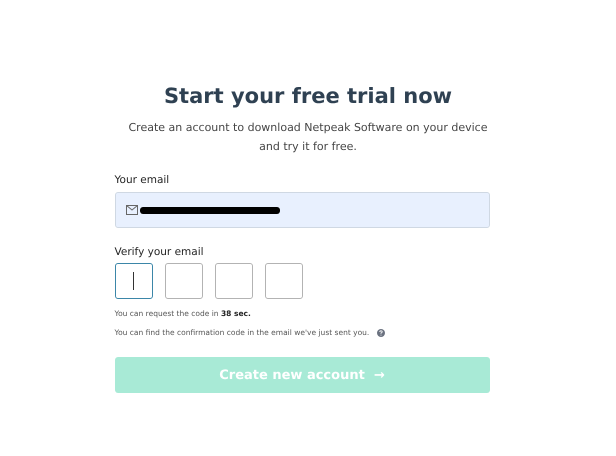 This screenshot has height=456, width=616. Describe the element at coordinates (381, 332) in the screenshot. I see `help-icon` at that location.